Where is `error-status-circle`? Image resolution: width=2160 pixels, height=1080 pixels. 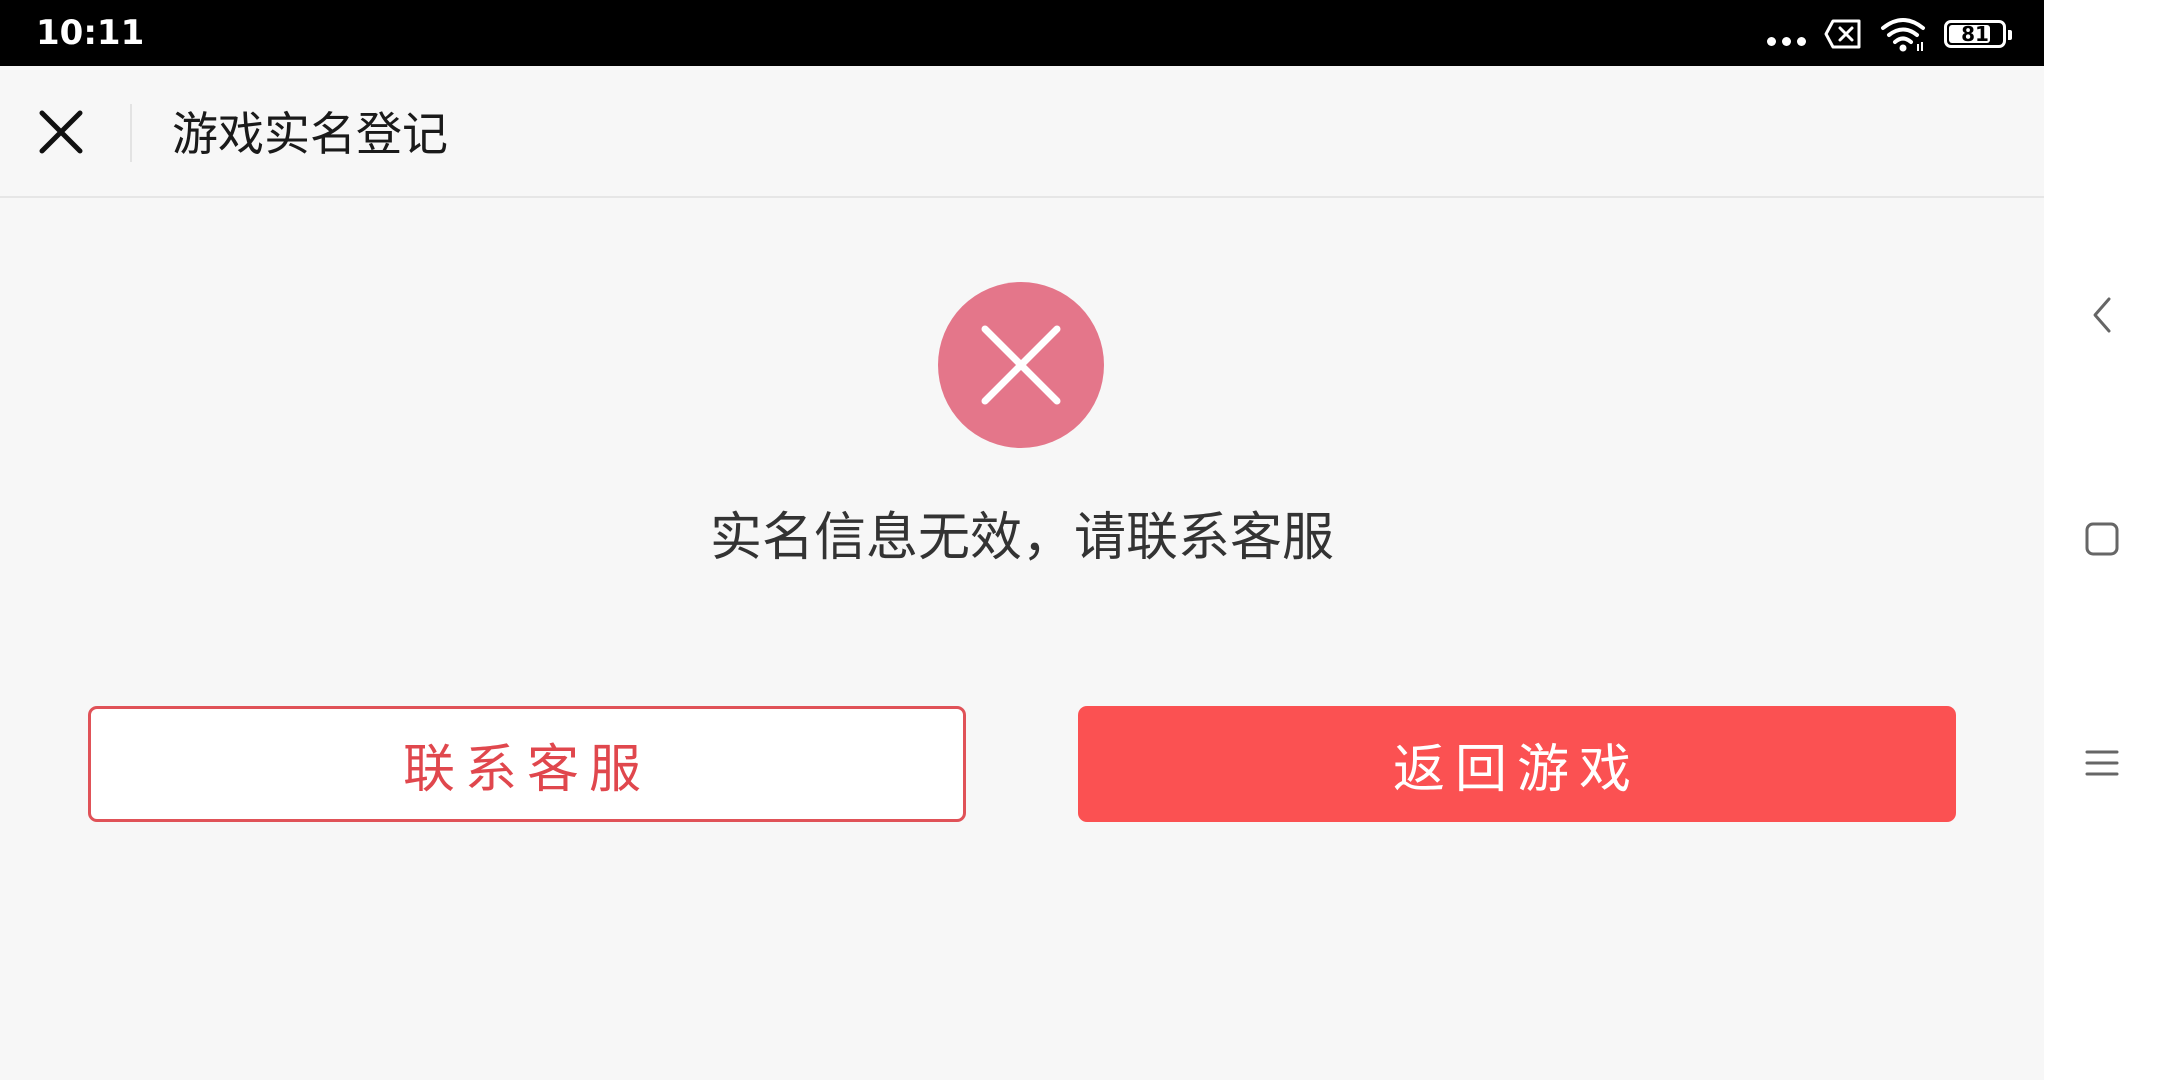
error-status-circle is located at coordinates (1021, 365).